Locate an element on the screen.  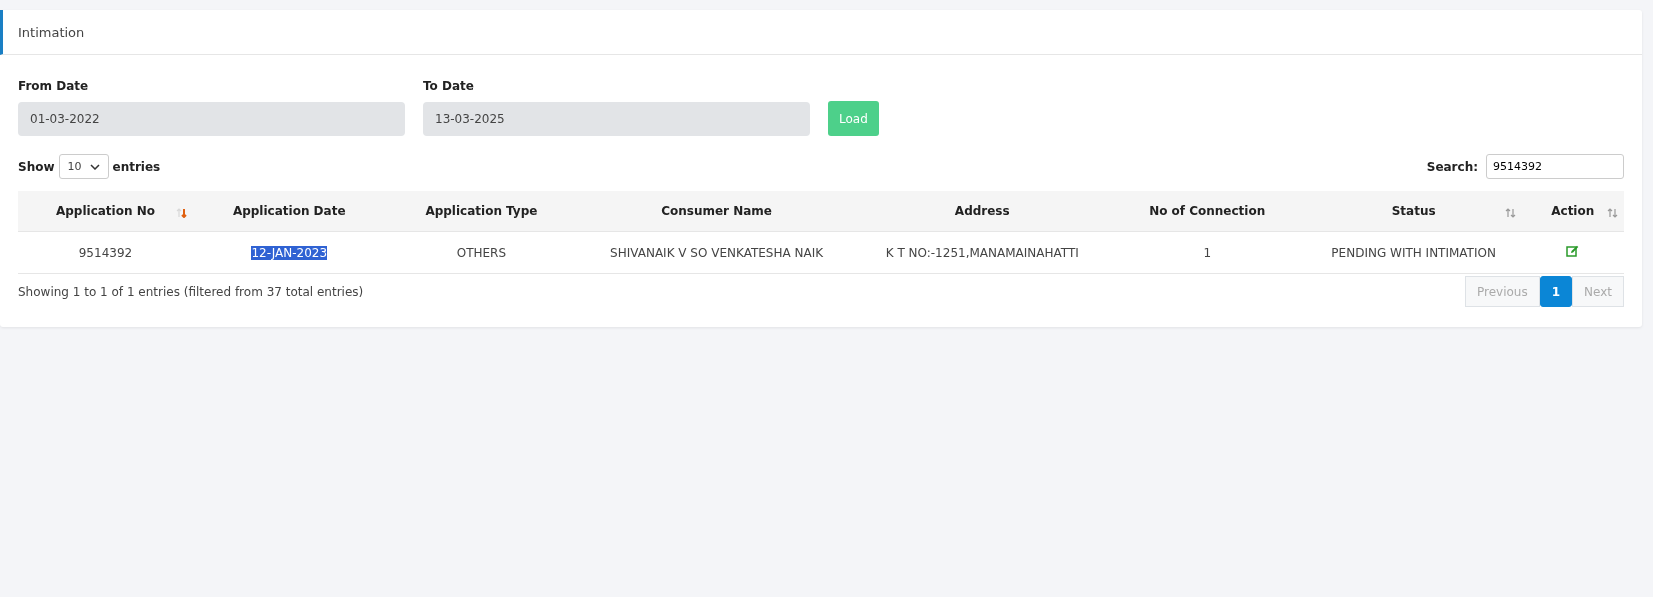
page-button: 1 is located at coordinates (1556, 291).